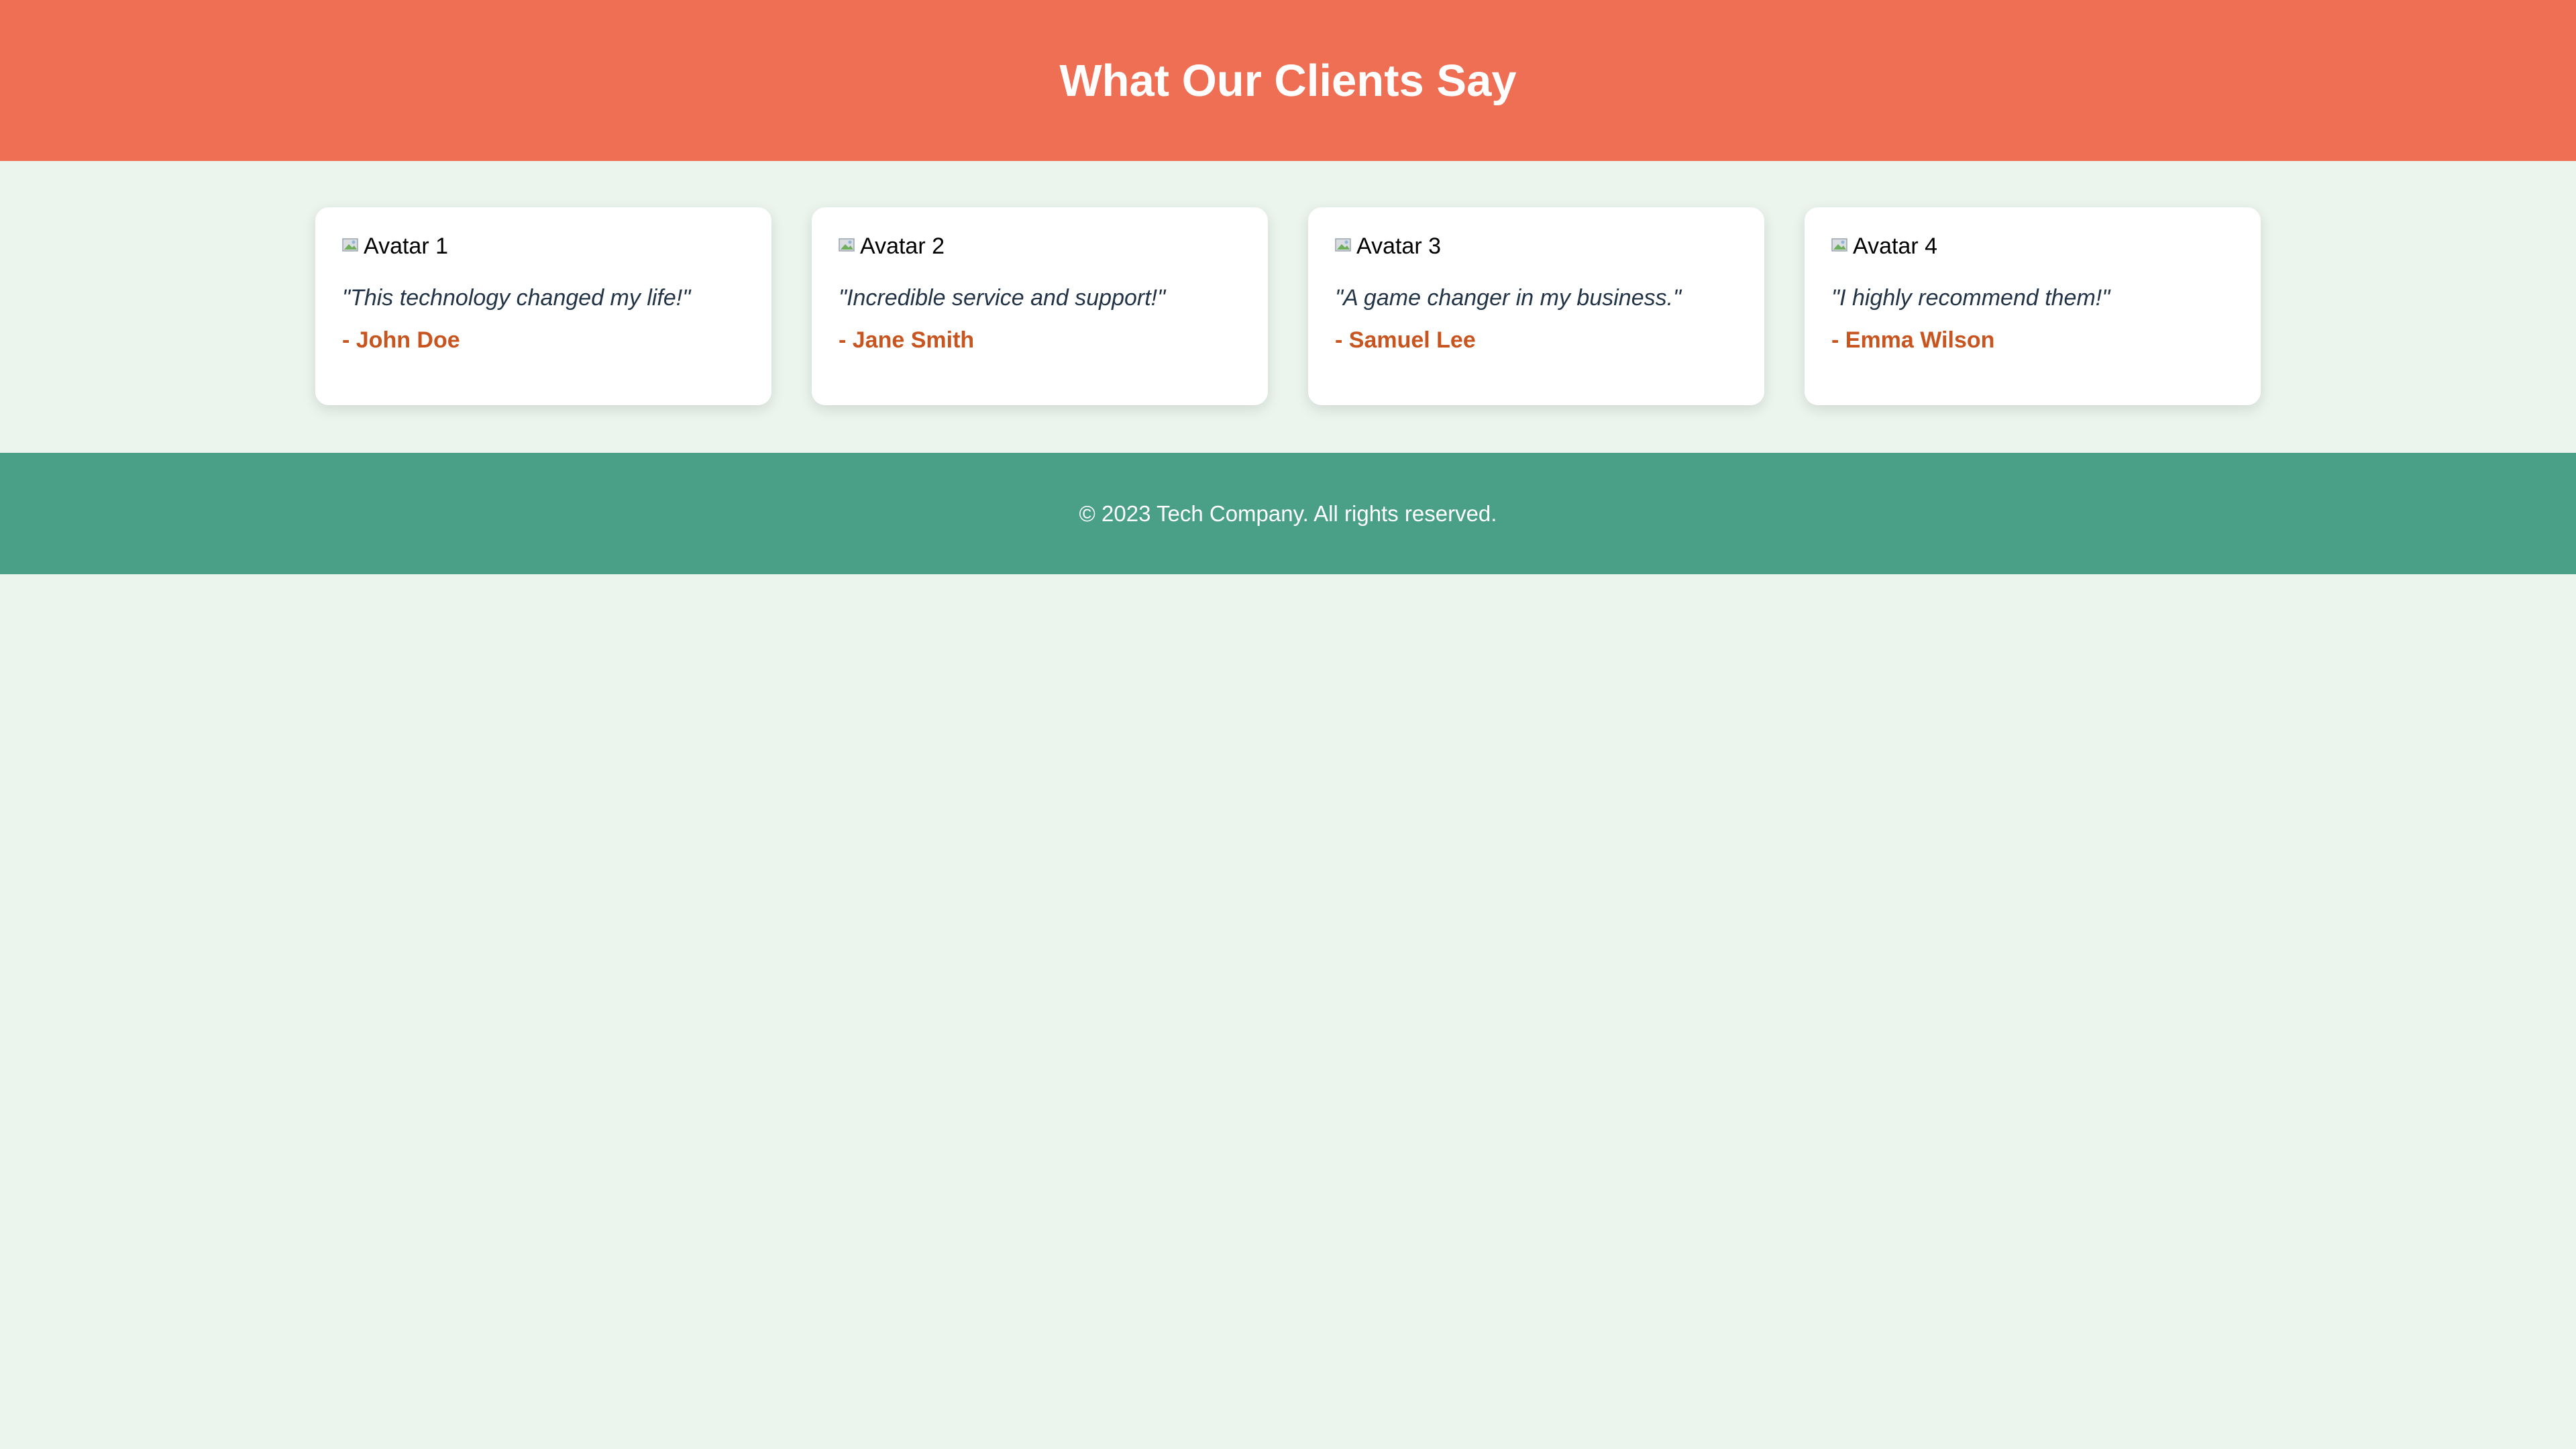 The image size is (2576, 1449). Describe the element at coordinates (401, 340) in the screenshot. I see `testimonial-author: - John Doe` at that location.